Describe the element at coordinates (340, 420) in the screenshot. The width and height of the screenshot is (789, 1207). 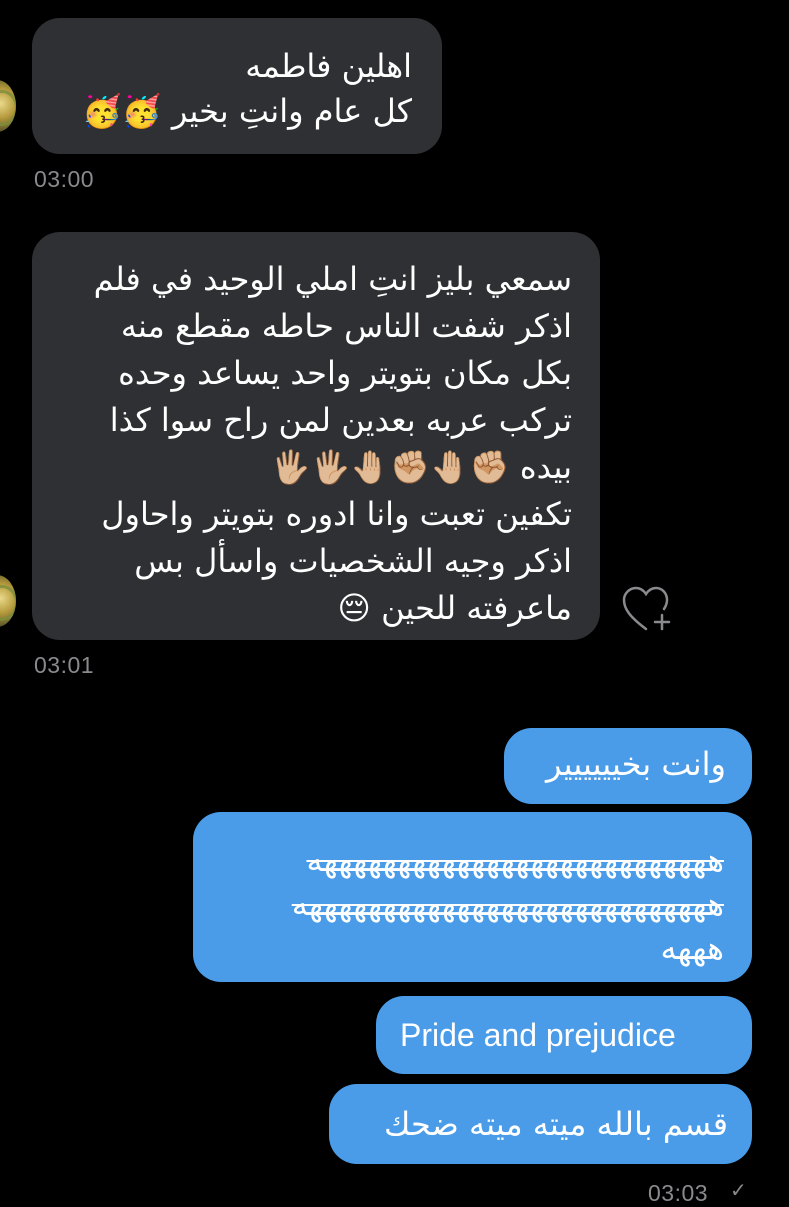
I see `message-line: تركب عربه بعدين لمن راح سوا كذا` at that location.